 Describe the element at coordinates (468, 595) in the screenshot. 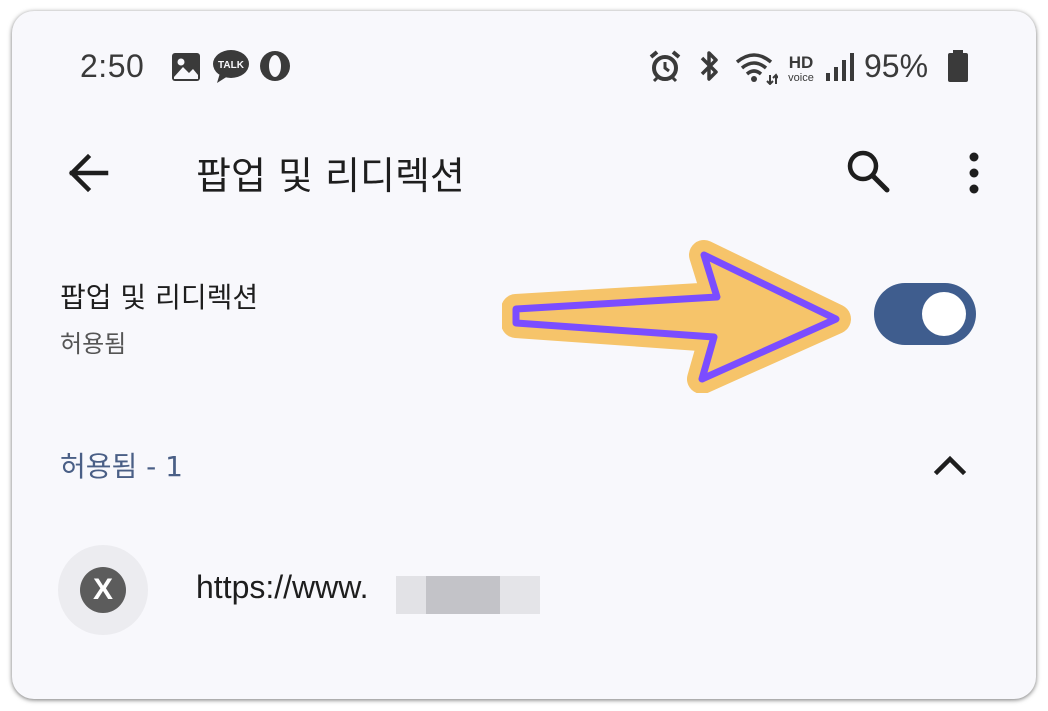

I see `url-redaction-blur` at that location.